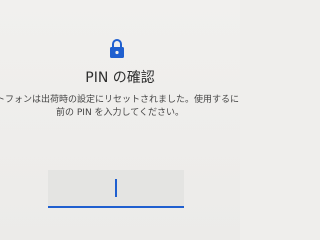  I want to click on page-title: PIN の確認, so click(120, 78).